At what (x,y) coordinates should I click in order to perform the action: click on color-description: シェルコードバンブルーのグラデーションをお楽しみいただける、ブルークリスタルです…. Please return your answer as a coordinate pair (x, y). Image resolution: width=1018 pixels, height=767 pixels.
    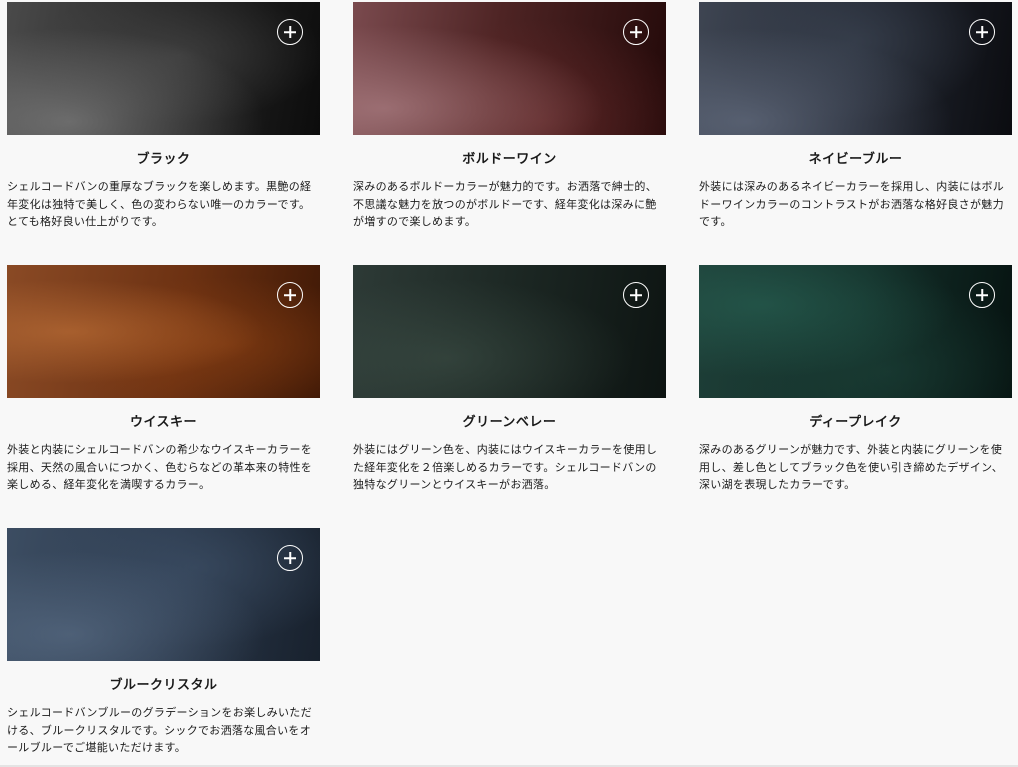
    Looking at the image, I should click on (159, 730).